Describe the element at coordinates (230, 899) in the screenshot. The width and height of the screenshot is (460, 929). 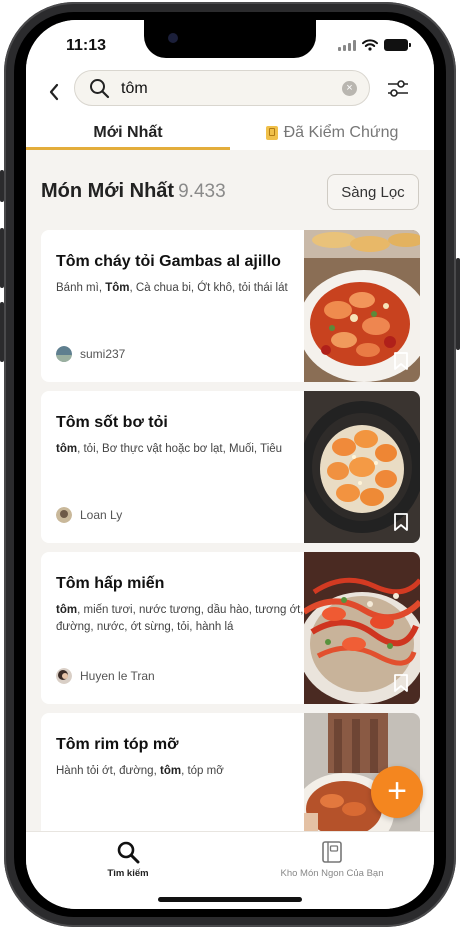
I see `home-indicator` at that location.